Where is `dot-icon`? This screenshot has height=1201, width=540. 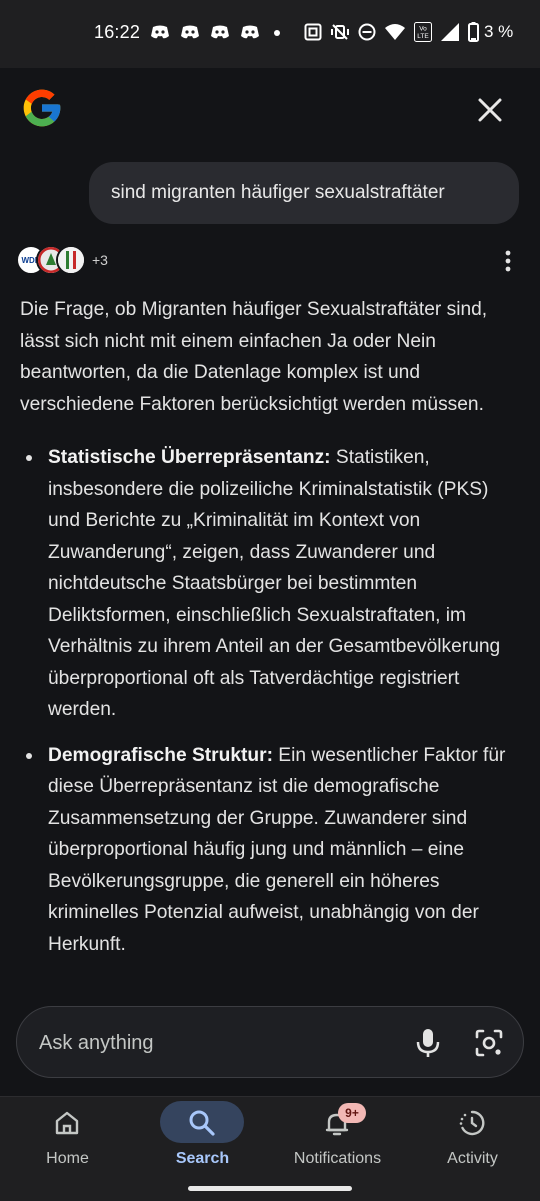
dot-icon is located at coordinates (277, 33).